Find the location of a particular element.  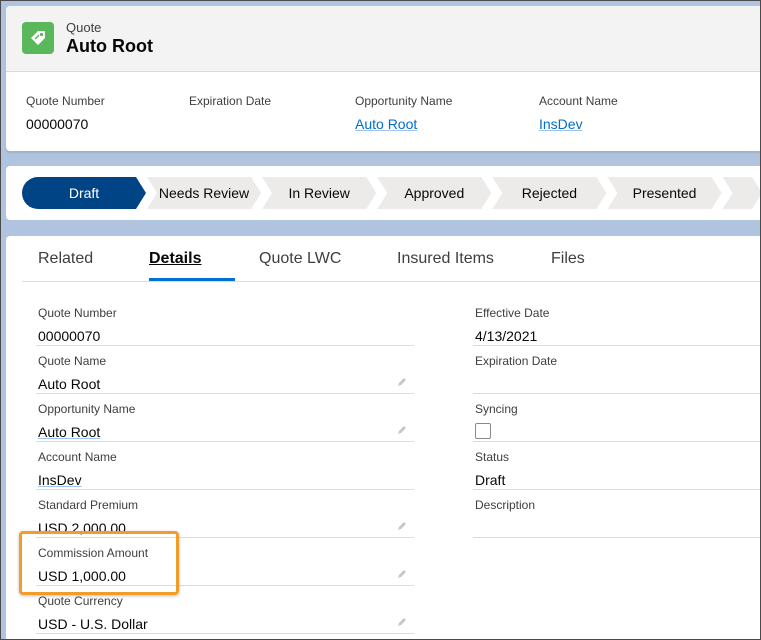

field-label: Status is located at coordinates (492, 457).